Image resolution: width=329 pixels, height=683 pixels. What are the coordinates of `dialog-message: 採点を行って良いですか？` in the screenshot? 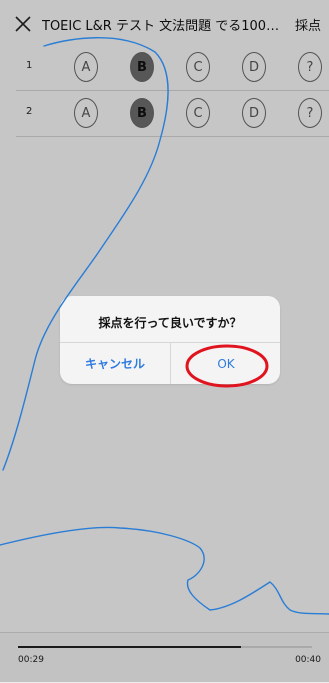 It's located at (170, 323).